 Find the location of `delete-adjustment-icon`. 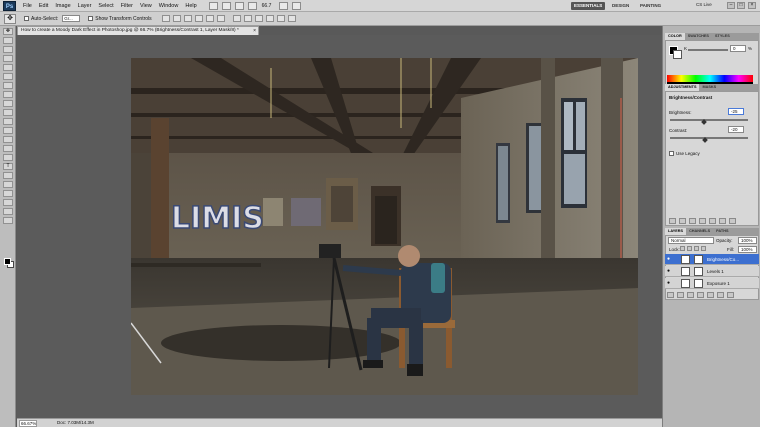

delete-adjustment-icon is located at coordinates (732, 221).